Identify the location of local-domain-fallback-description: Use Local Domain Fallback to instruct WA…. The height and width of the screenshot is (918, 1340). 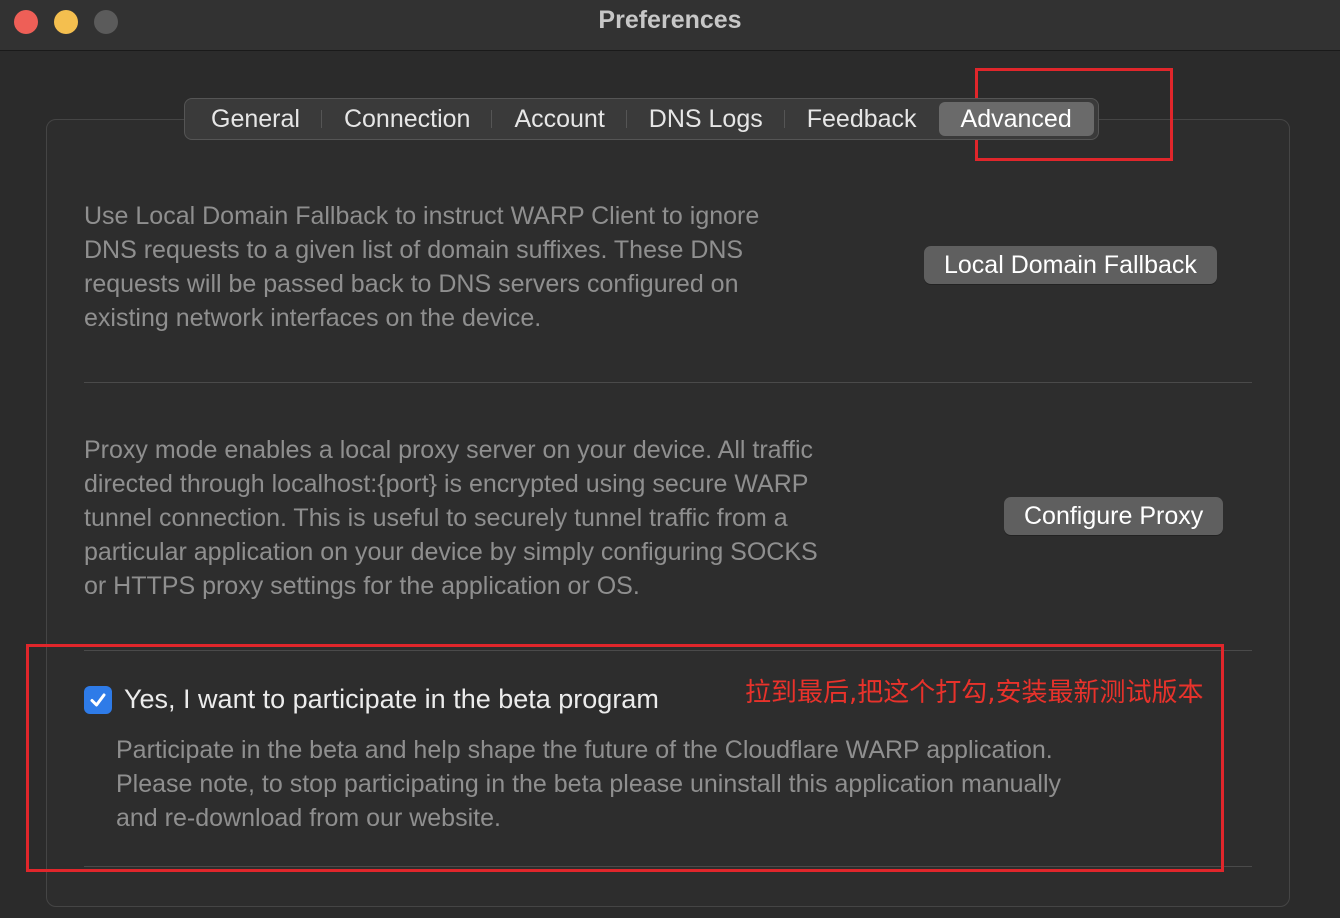
(421, 267).